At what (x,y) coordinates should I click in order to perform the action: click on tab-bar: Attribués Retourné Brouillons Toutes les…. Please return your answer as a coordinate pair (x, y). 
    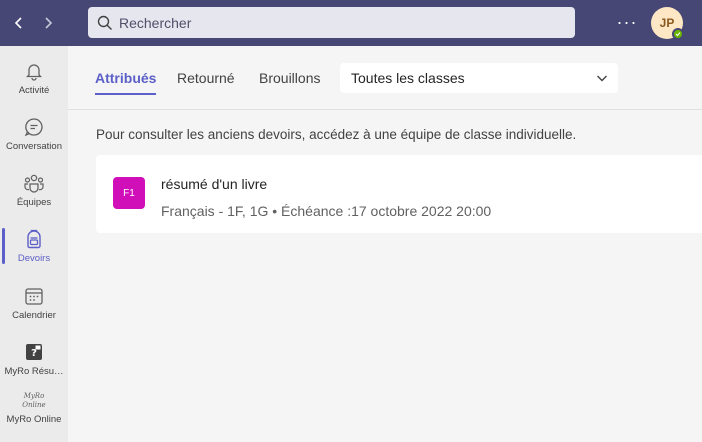
    Looking at the image, I should click on (385, 78).